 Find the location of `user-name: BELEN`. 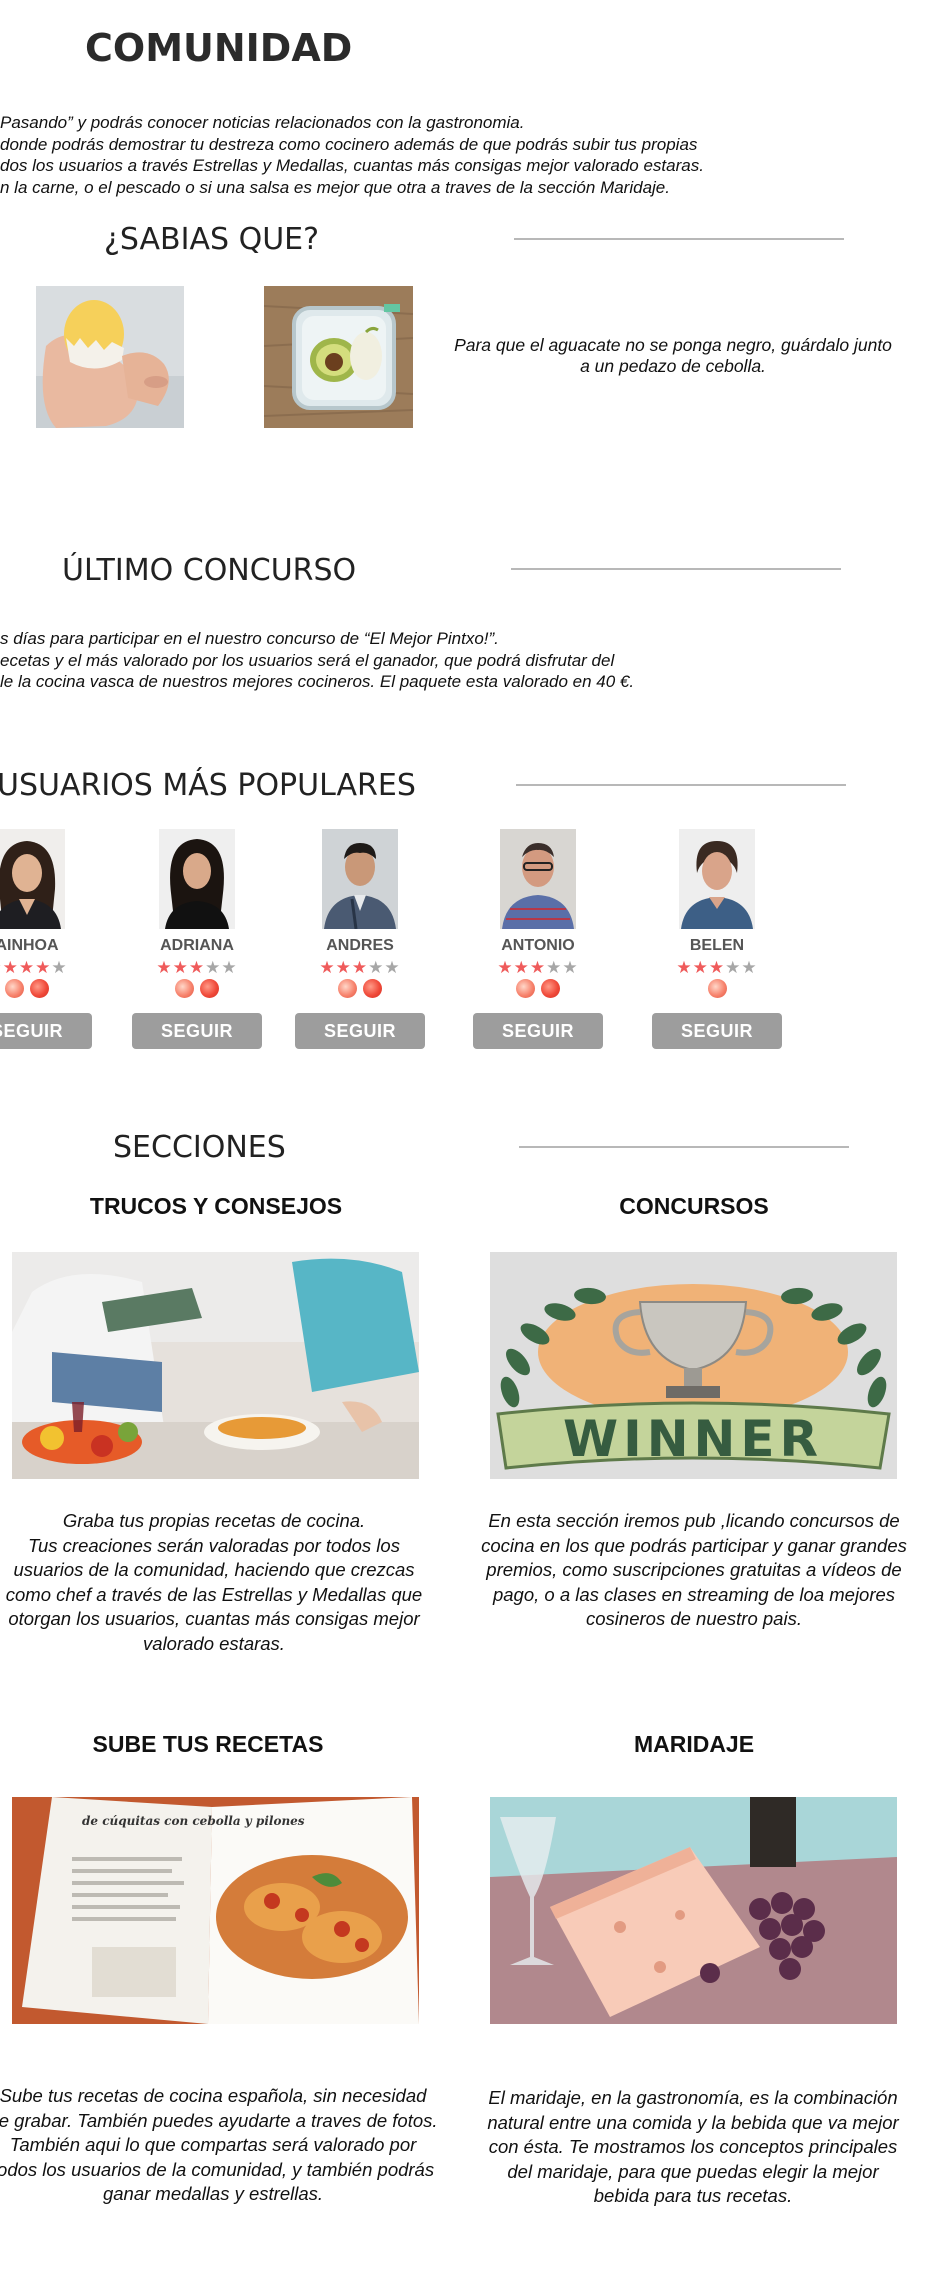

user-name: BELEN is located at coordinates (717, 945).